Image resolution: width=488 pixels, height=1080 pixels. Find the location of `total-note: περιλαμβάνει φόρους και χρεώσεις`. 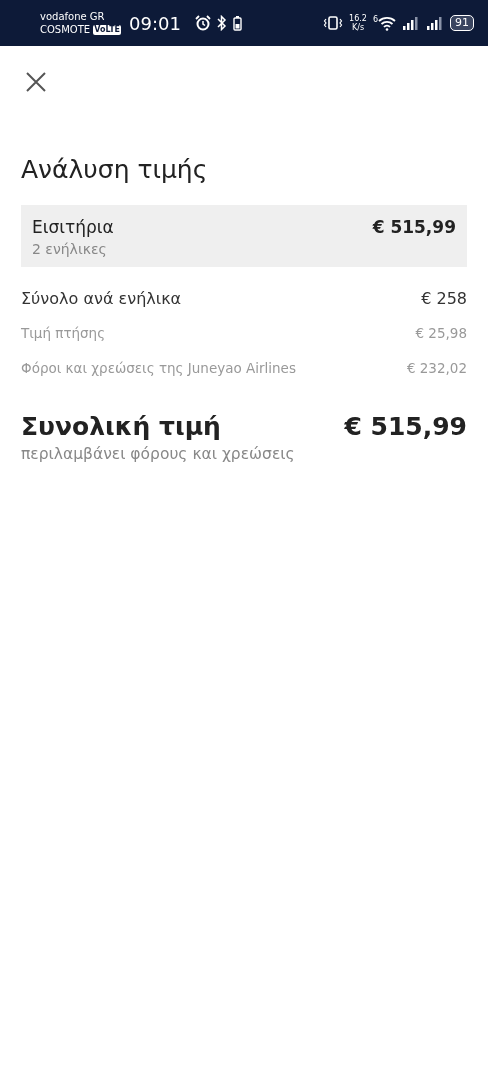

total-note: περιλαμβάνει φόρους και χρεώσεις is located at coordinates (158, 454).